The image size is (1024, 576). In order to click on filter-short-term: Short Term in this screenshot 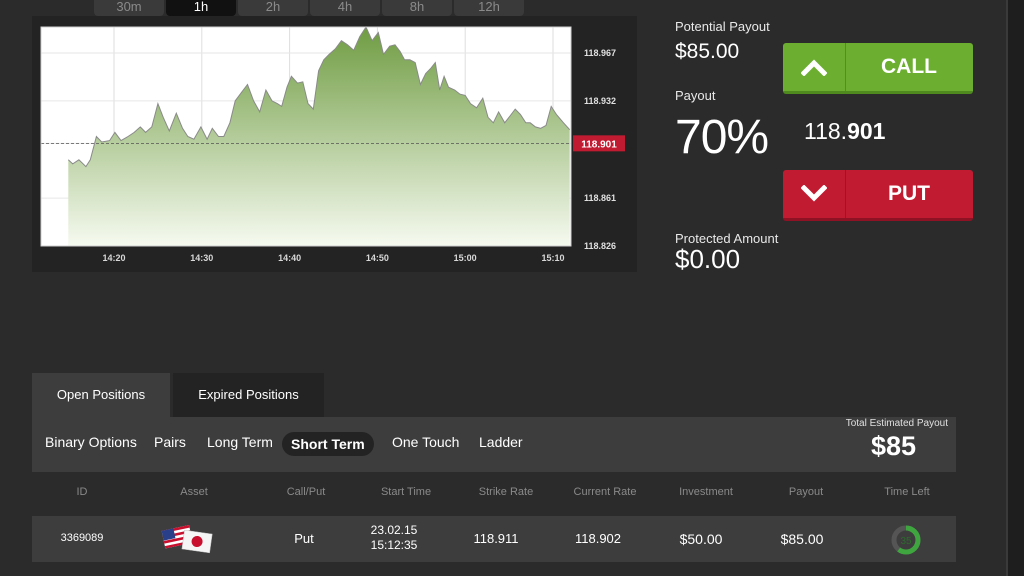, I will do `click(328, 444)`.